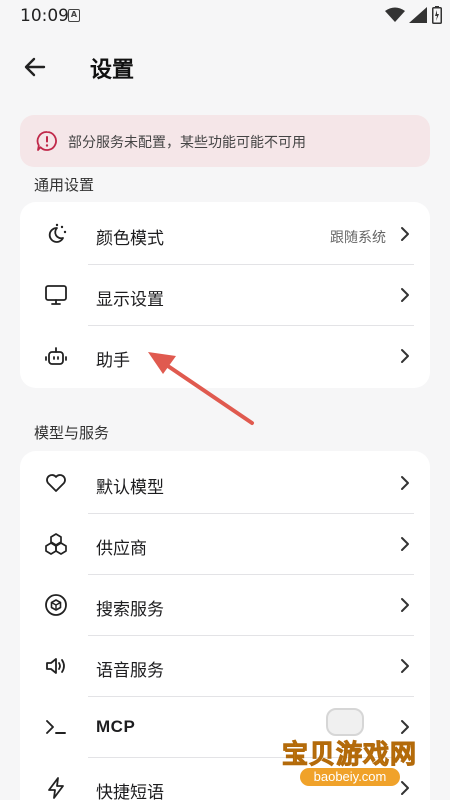 This screenshot has height=800, width=450. I want to click on robot-icon, so click(56, 356).